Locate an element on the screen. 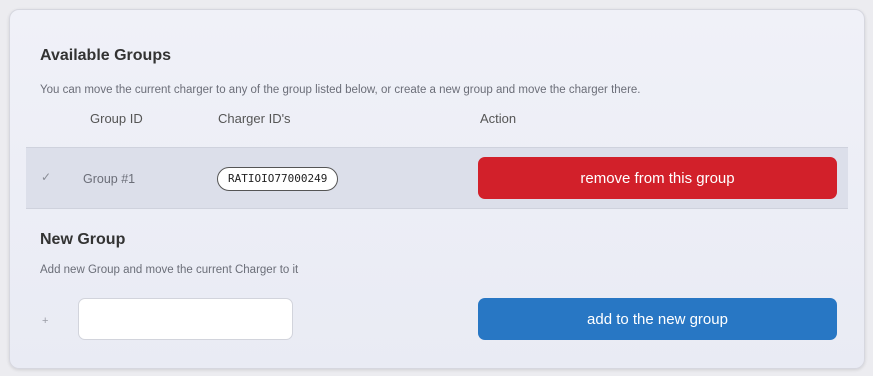 This screenshot has height=376, width=873. charger-id-badge: RATIOIO77000249 is located at coordinates (278, 179).